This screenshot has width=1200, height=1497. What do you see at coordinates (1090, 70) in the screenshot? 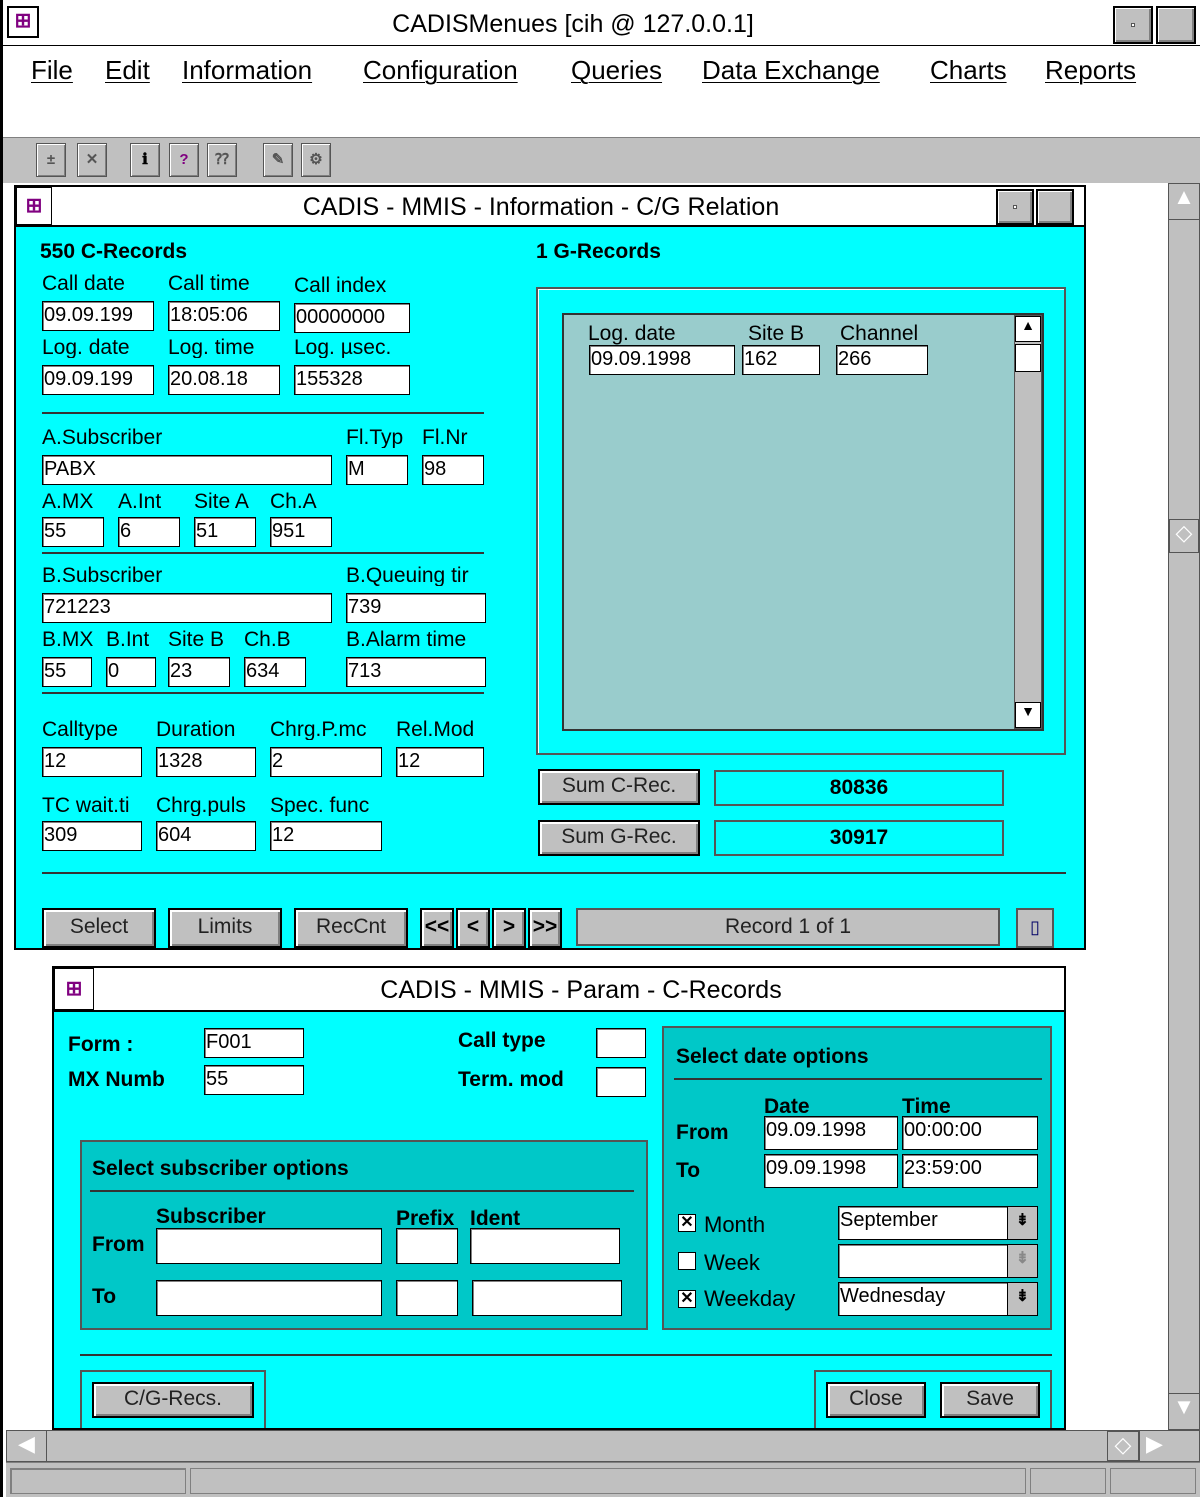
I see `menu-reports: Reports` at bounding box center [1090, 70].